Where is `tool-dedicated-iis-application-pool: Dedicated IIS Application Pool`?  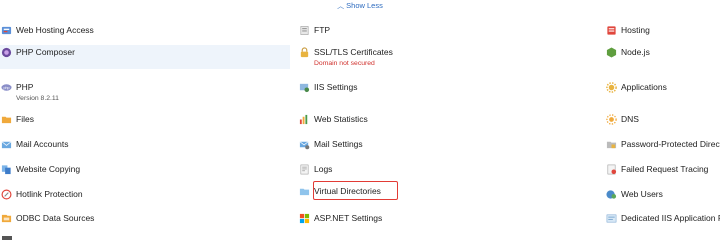
tool-dedicated-iis-application-pool: Dedicated IIS Application Pool is located at coordinates (662, 223).